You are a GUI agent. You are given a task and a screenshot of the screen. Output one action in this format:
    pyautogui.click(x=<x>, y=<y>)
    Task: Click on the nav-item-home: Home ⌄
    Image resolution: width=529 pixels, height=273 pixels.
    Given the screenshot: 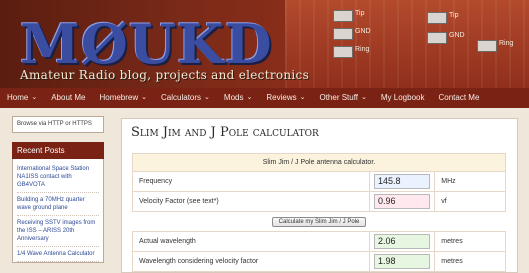 What is the action you would take?
    pyautogui.click(x=22, y=98)
    